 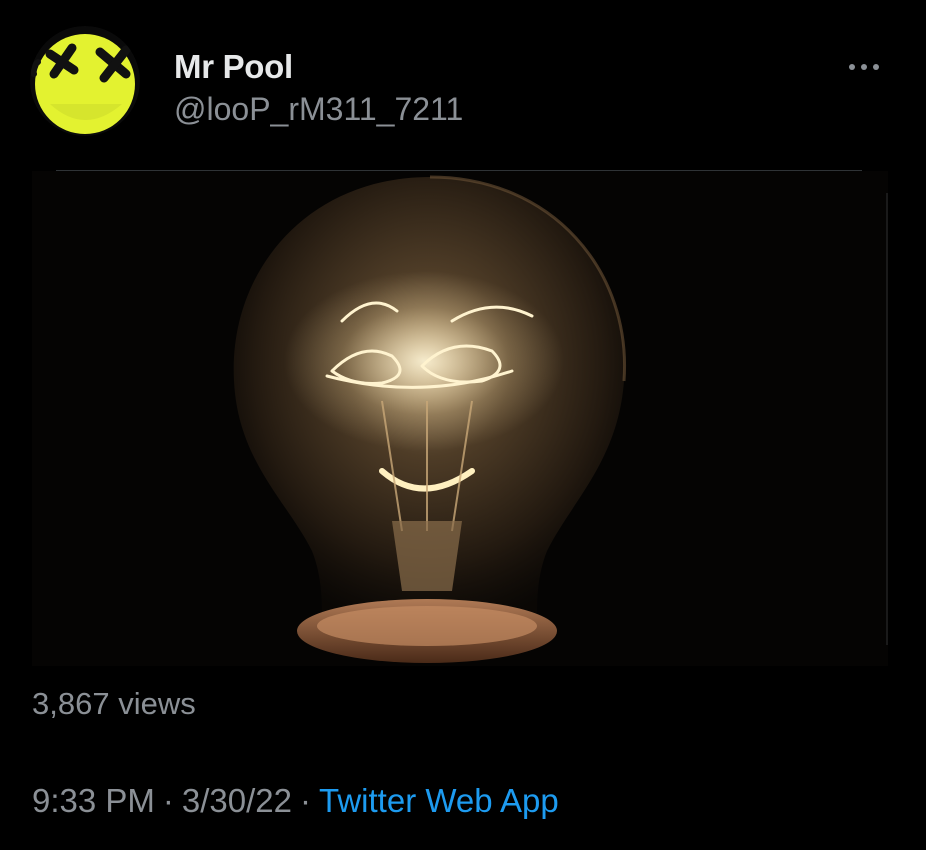 I want to click on tweet-time: 9:33 PM, so click(x=93, y=800).